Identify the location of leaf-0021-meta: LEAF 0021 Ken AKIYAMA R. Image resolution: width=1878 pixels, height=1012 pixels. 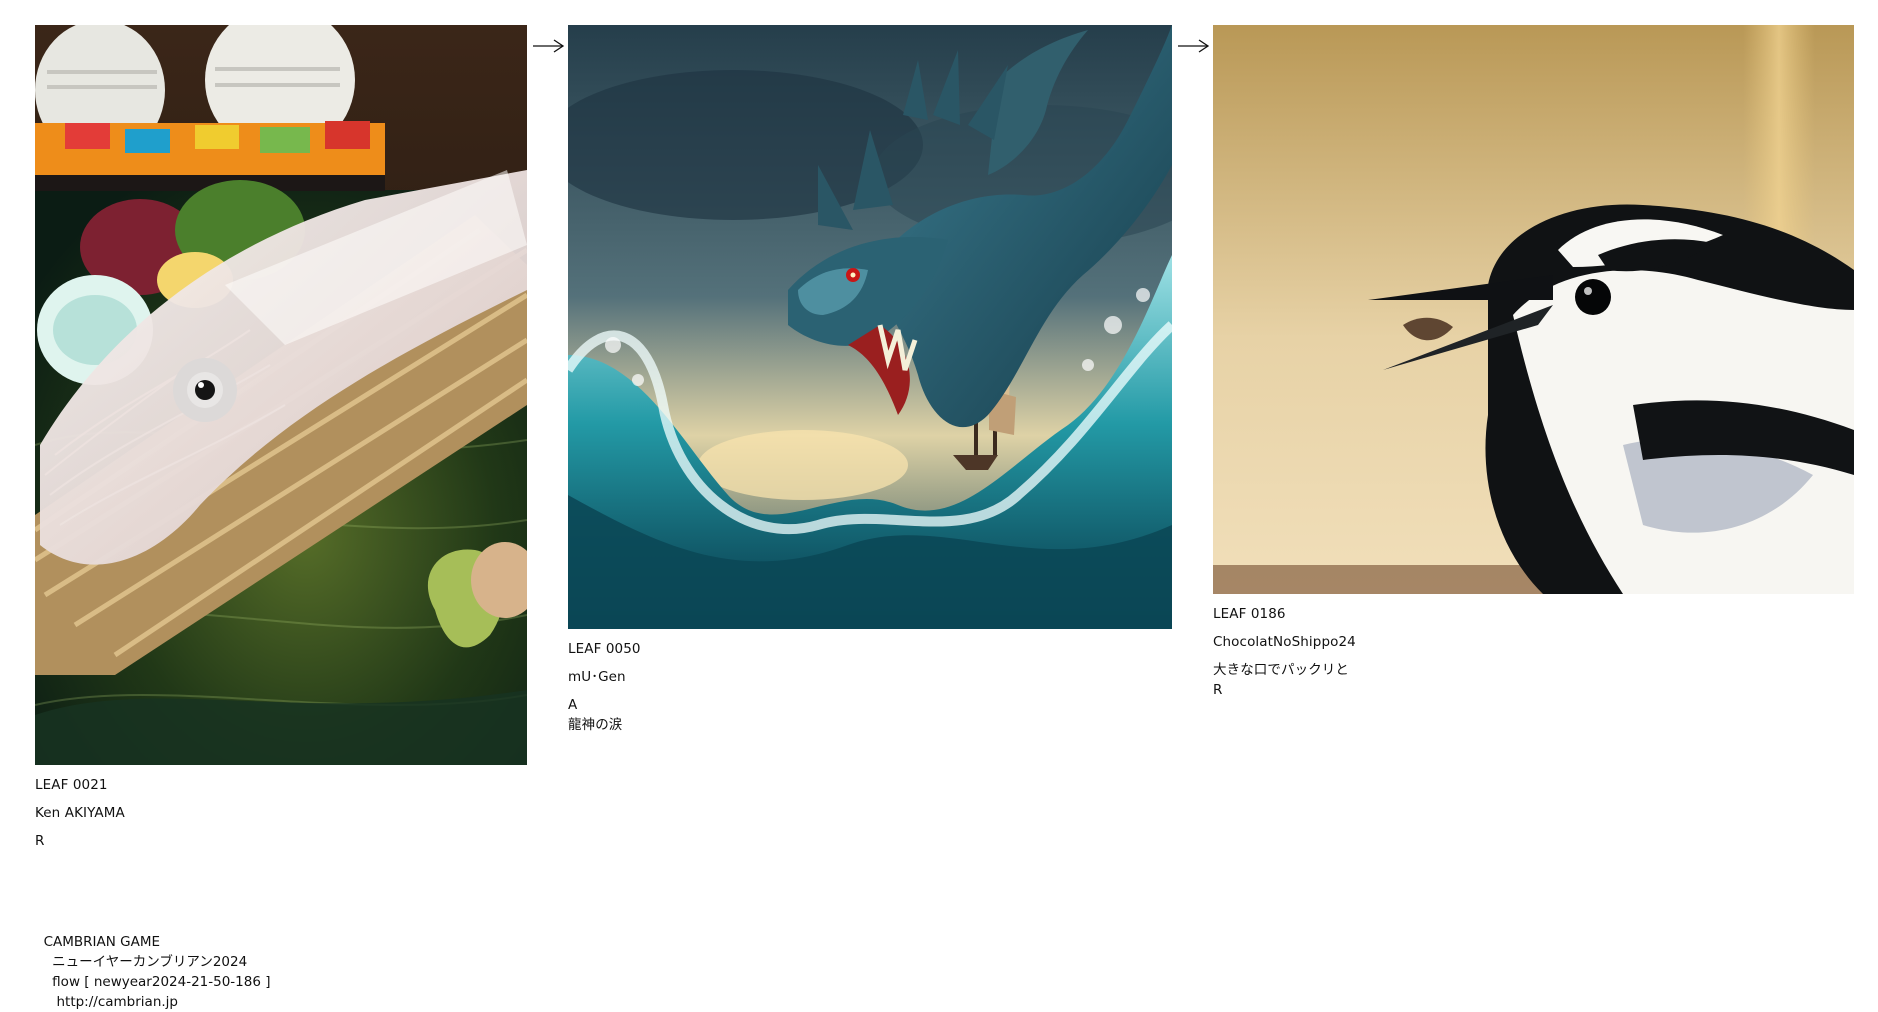
(281, 813).